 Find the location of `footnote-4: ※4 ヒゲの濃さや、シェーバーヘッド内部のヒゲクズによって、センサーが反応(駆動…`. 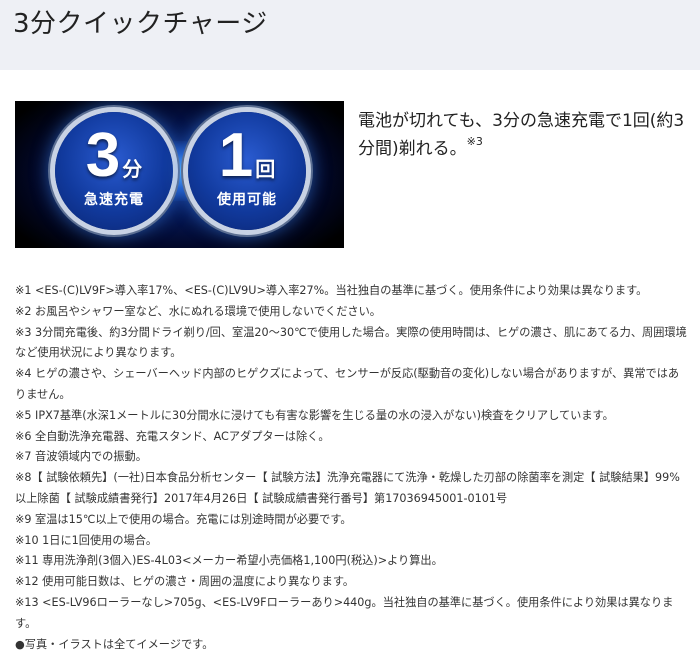

footnote-4: ※4 ヒゲの濃さや、シェーバーヘッド内部のヒゲクズによって、センサーが反応(駆動… is located at coordinates (347, 384).